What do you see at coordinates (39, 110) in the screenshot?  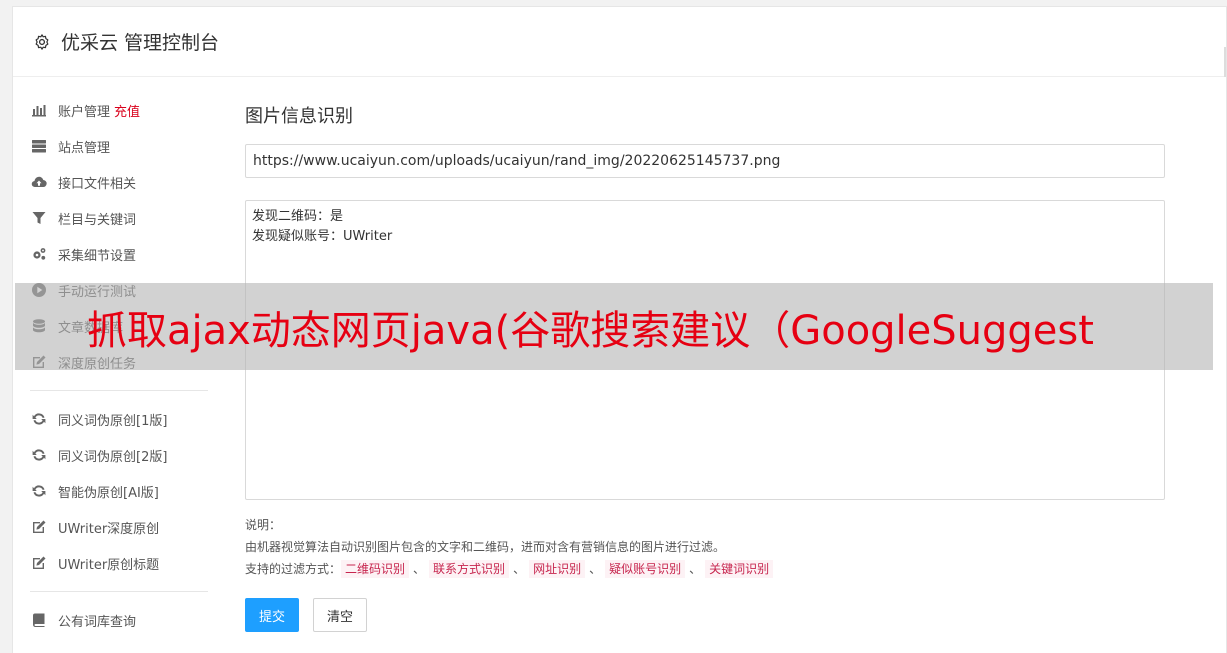 I see `bar-chart-icon` at bounding box center [39, 110].